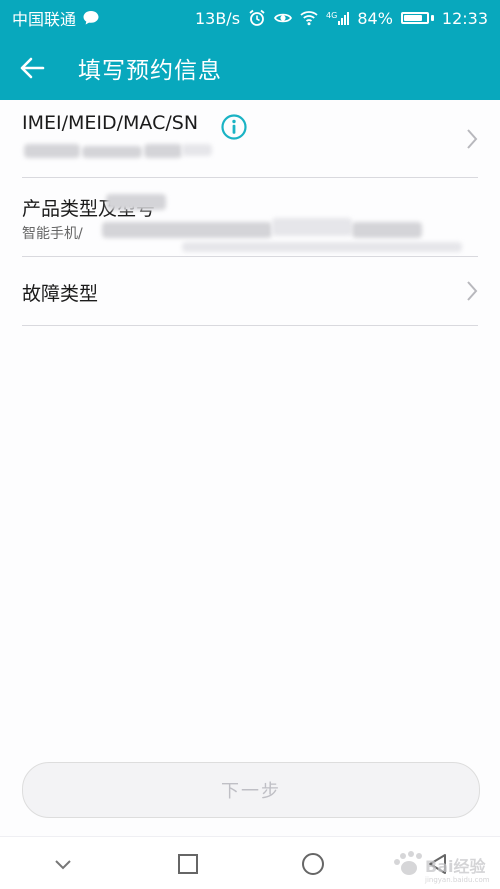 This screenshot has height=889, width=500. I want to click on fault-type-label: 故障类型, so click(60, 294).